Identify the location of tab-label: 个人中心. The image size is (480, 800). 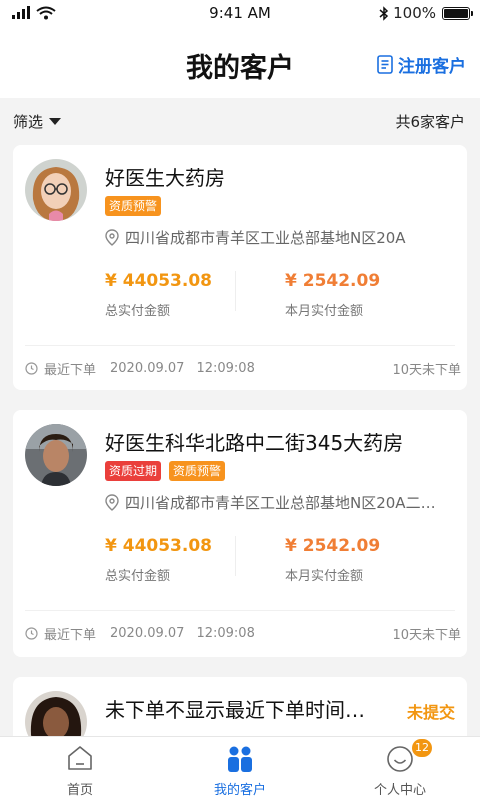
(399, 790).